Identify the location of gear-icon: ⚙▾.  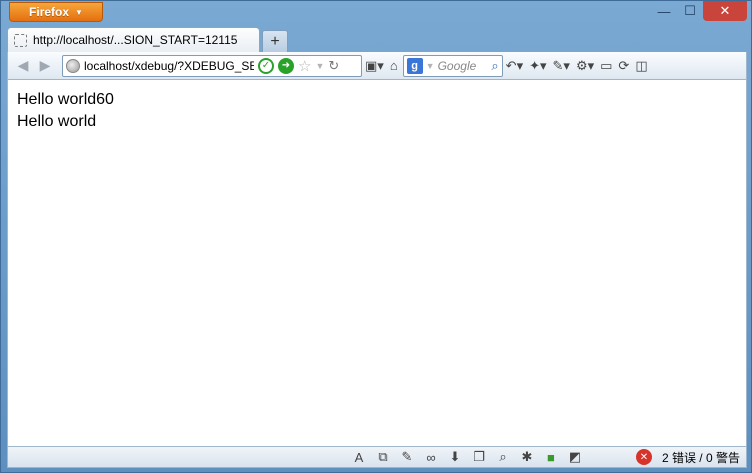
(585, 65).